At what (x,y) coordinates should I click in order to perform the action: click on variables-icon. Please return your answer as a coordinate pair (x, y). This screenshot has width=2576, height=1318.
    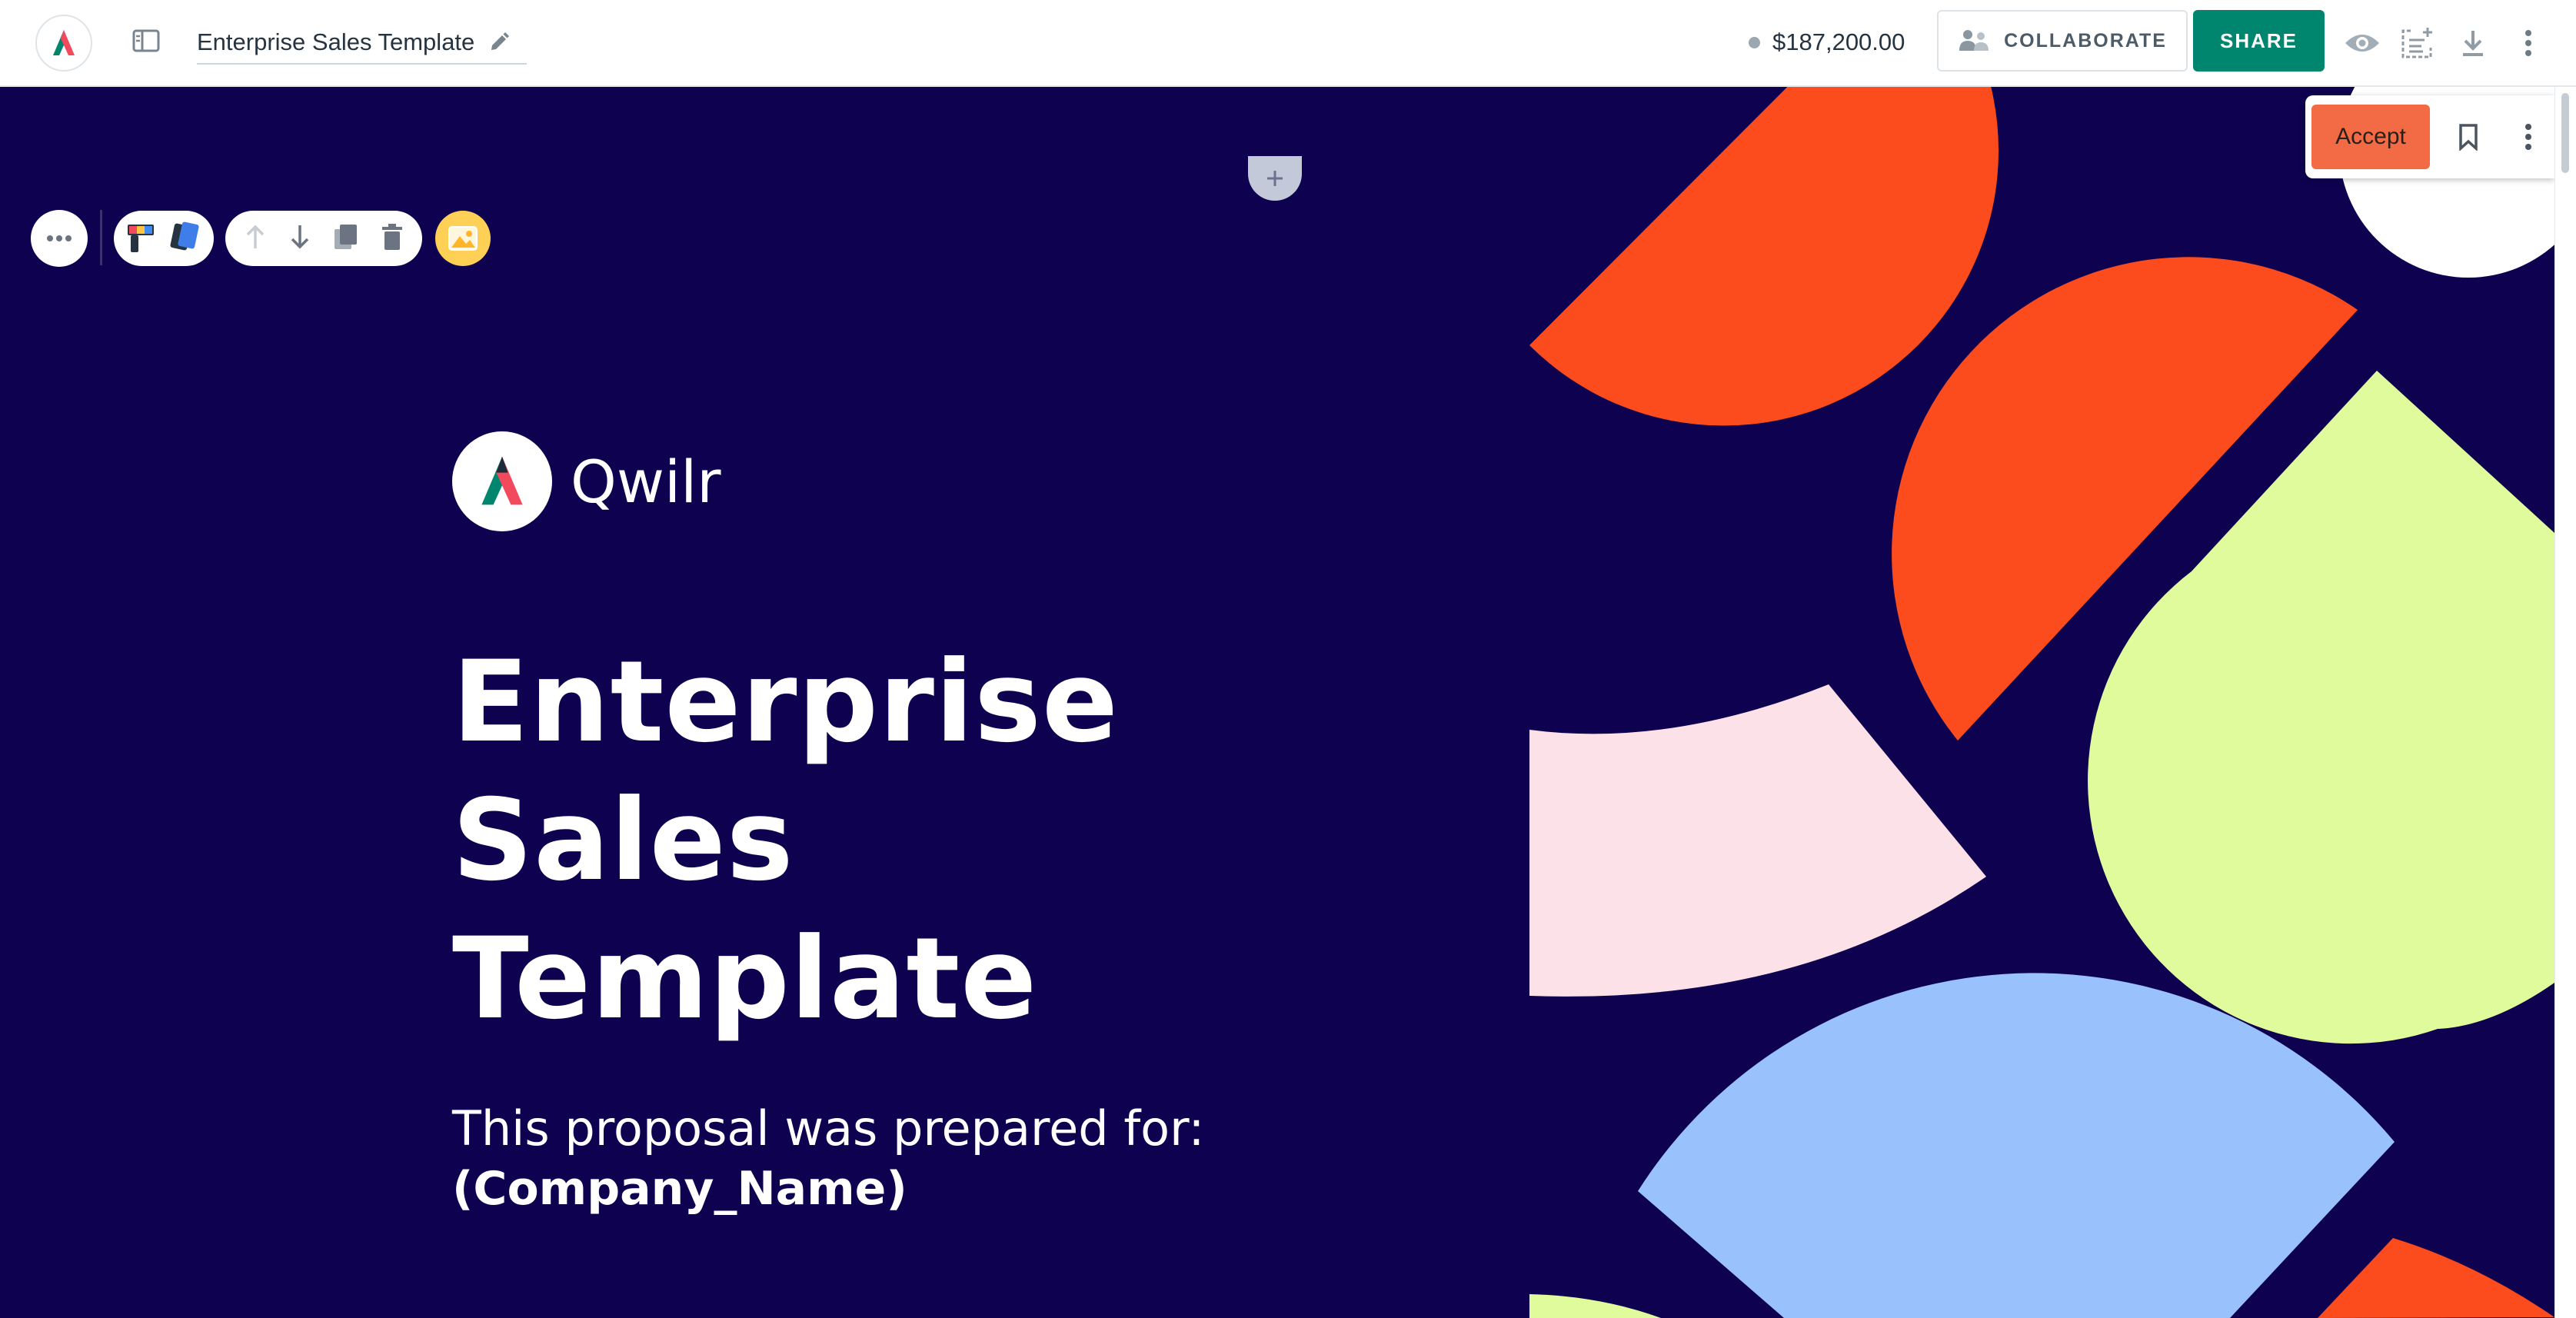
    Looking at the image, I should click on (2417, 44).